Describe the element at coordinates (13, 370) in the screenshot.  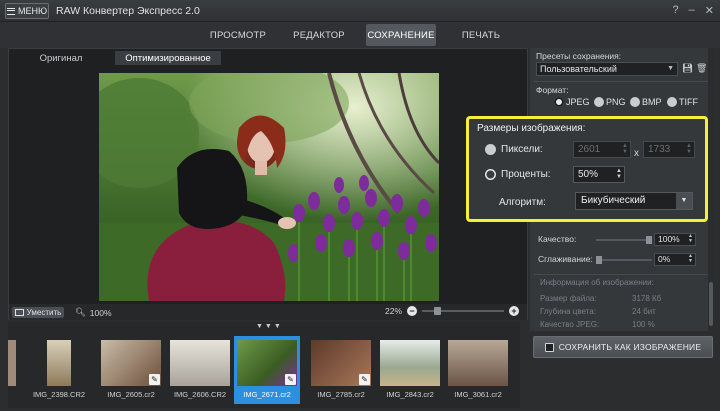
I see `filmstrip-thumb-partial` at that location.